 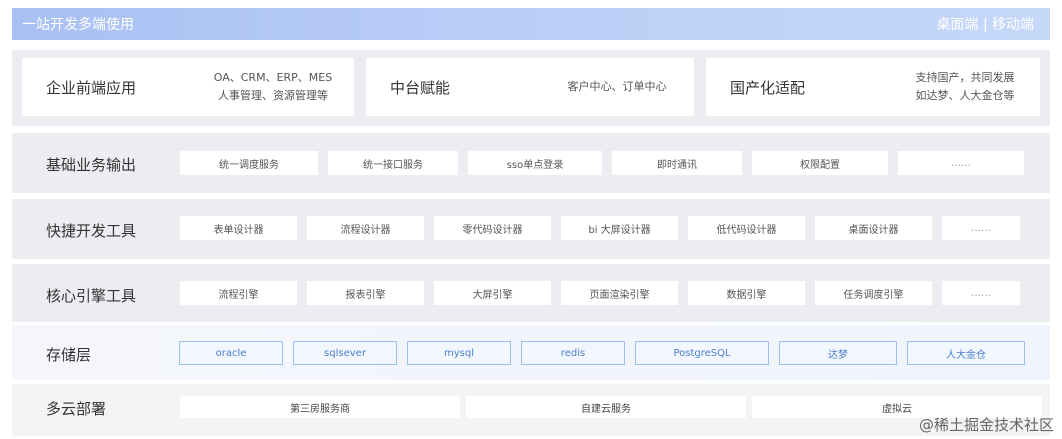 What do you see at coordinates (459, 353) in the screenshot?
I see `db-mysql: mysql` at bounding box center [459, 353].